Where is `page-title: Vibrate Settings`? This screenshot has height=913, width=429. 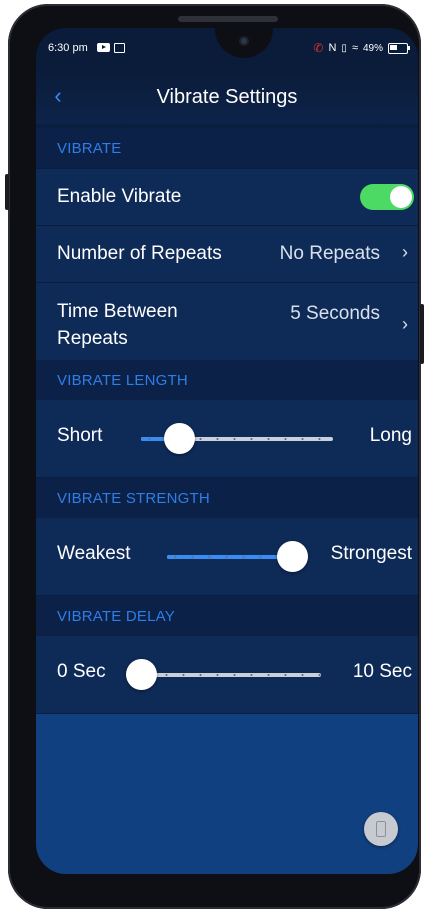 page-title: Vibrate Settings is located at coordinates (227, 97).